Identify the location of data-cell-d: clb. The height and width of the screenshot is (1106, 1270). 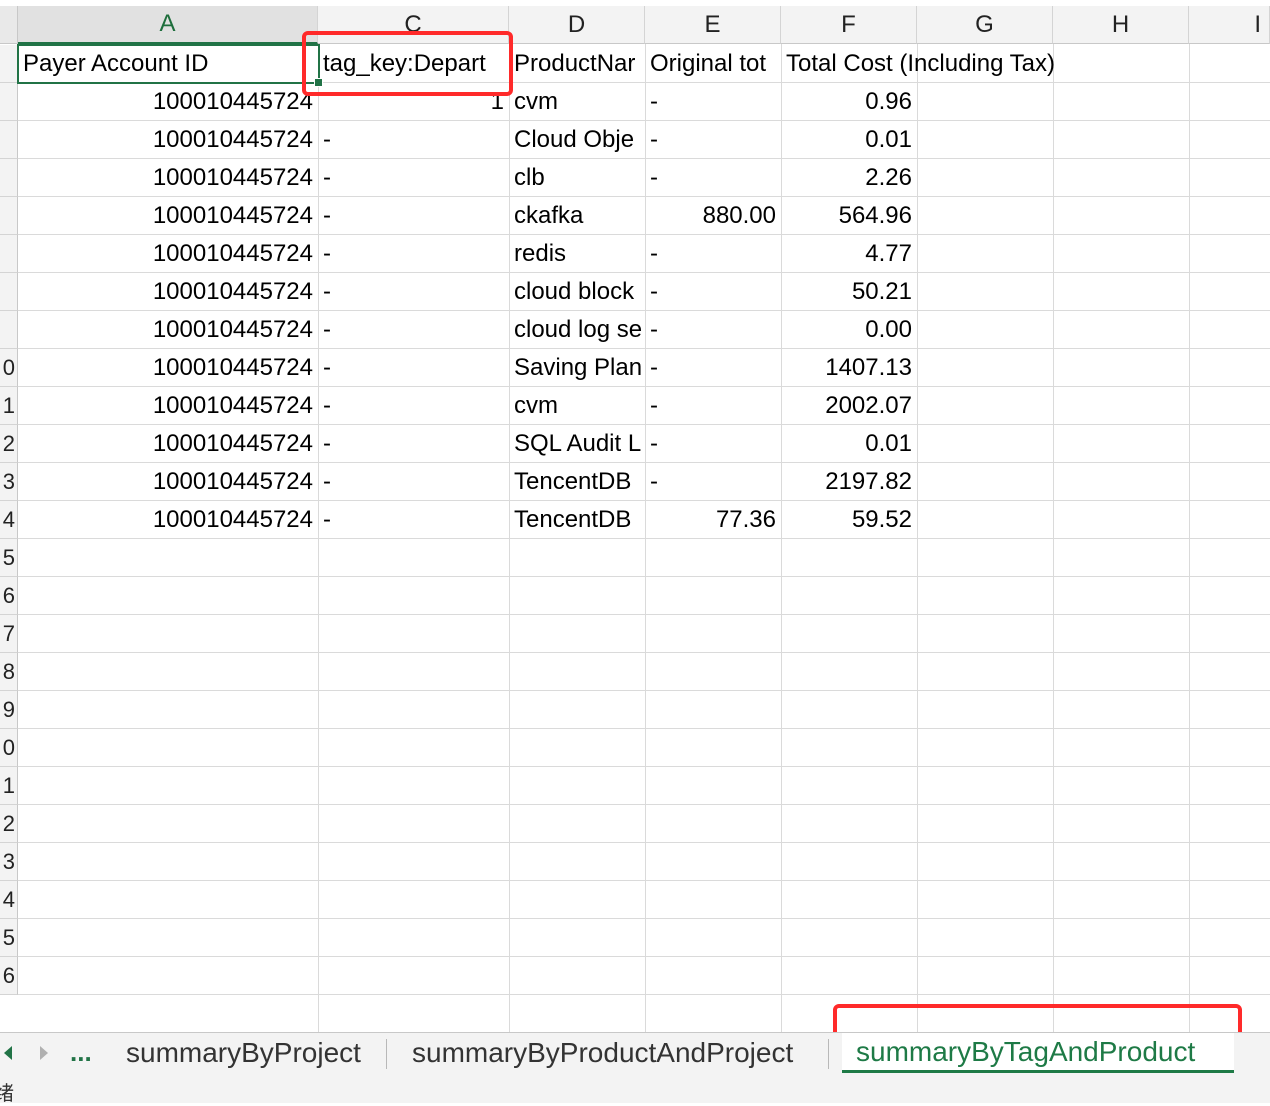
(577, 177).